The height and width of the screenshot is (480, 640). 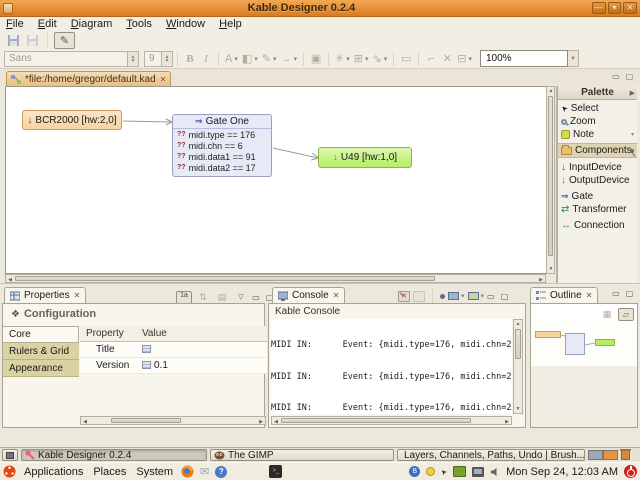 I want to click on palette-tool-note: Note ▾, so click(x=597, y=134).